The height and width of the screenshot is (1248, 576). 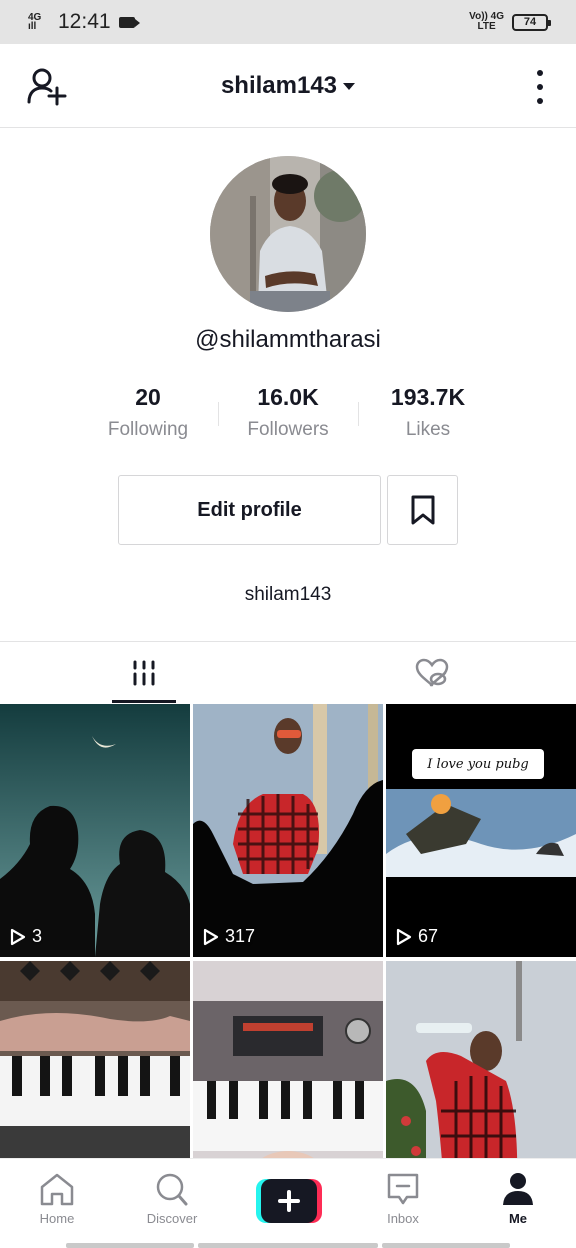 What do you see at coordinates (144, 701) in the screenshot?
I see `active-tab-indicator` at bounding box center [144, 701].